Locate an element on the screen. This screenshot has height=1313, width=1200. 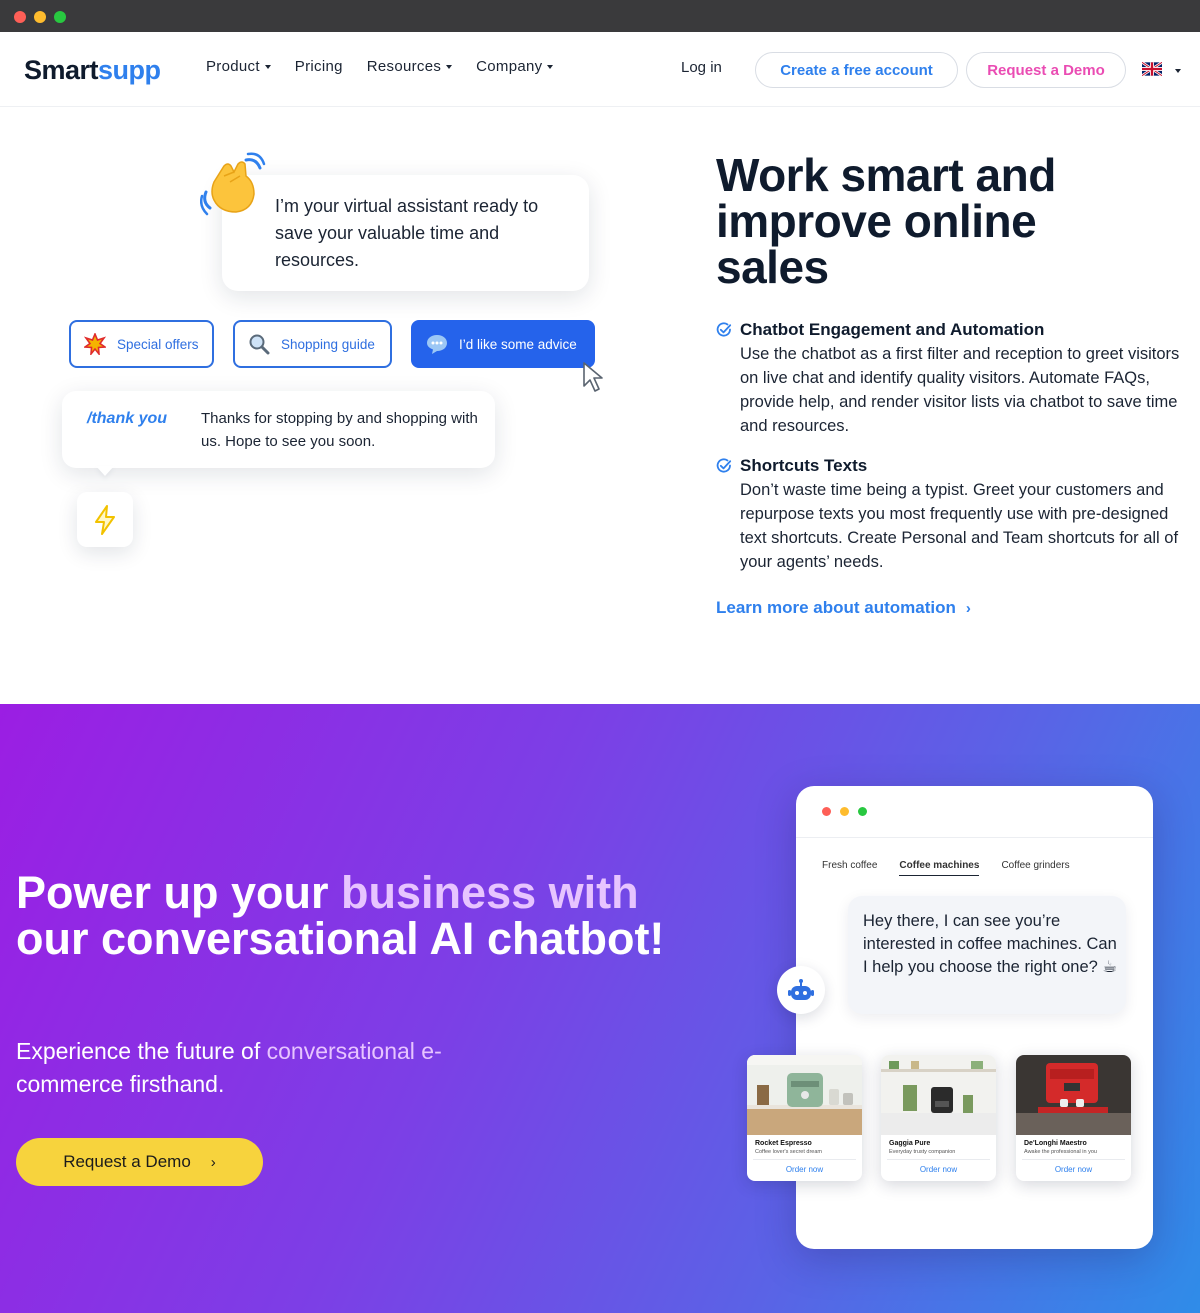
chip-advice: I’d like some advice is located at coordinates (503, 344).